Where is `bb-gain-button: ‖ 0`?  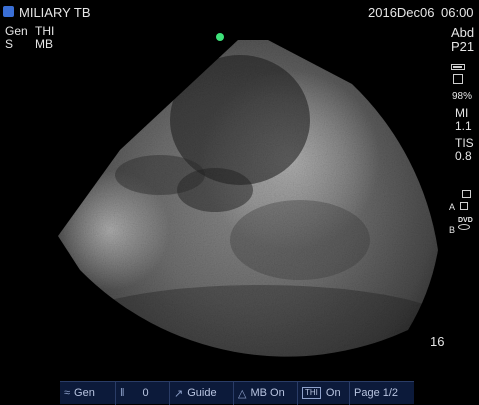
bb-gain-button: ‖ 0 is located at coordinates (143, 393).